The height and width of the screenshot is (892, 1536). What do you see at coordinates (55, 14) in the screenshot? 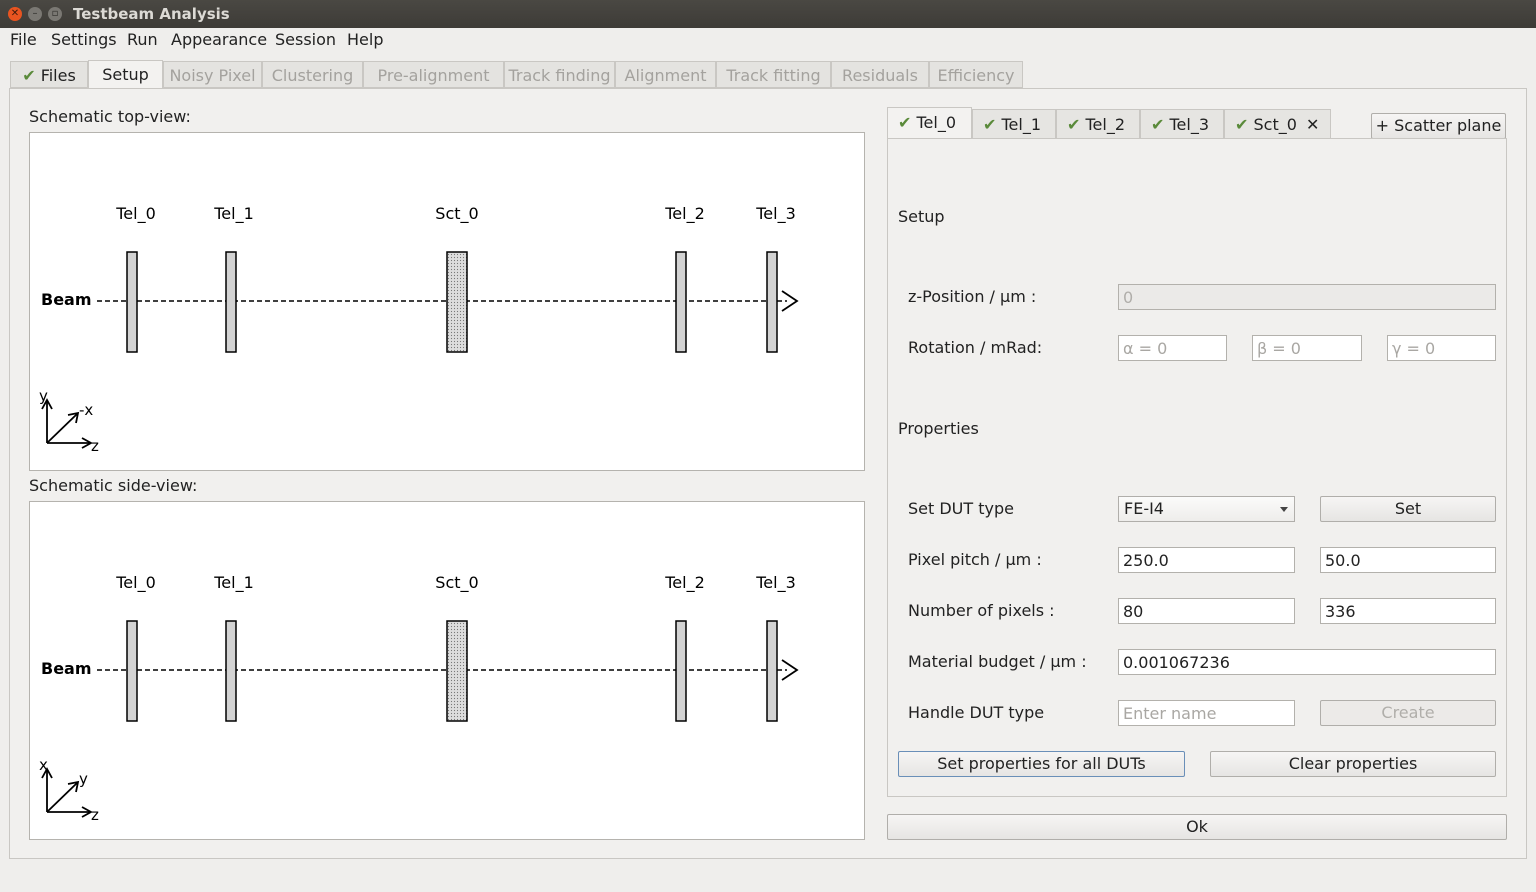
I see `maximize-window-icon: ▫` at bounding box center [55, 14].